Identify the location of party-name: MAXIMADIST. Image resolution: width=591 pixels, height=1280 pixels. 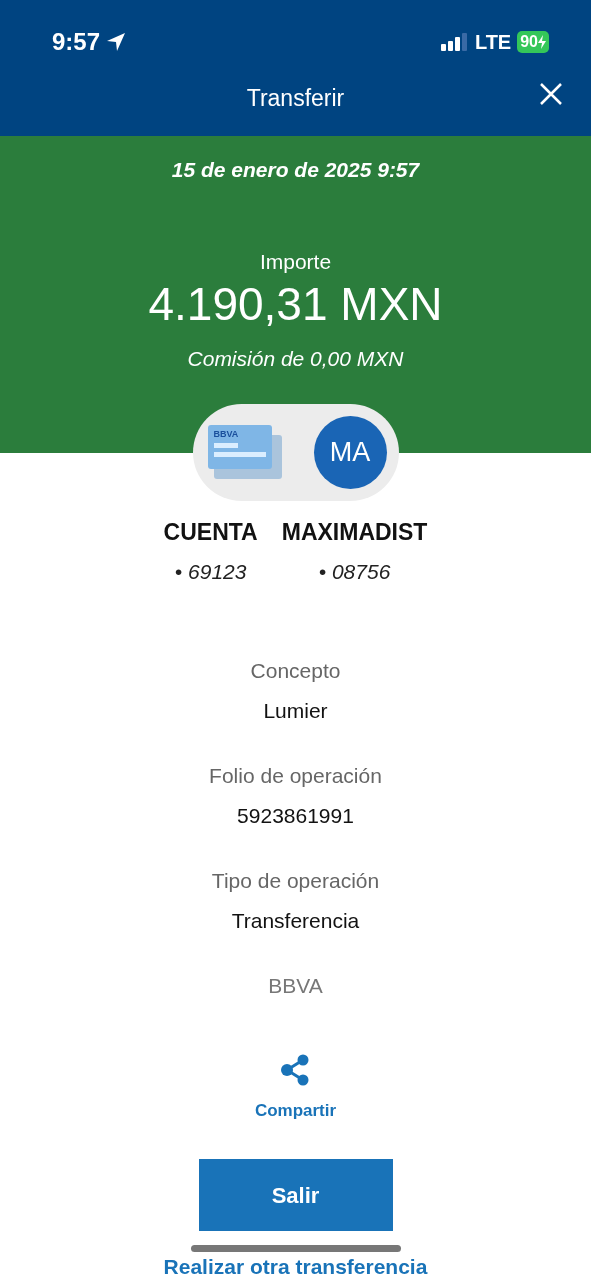
(354, 532).